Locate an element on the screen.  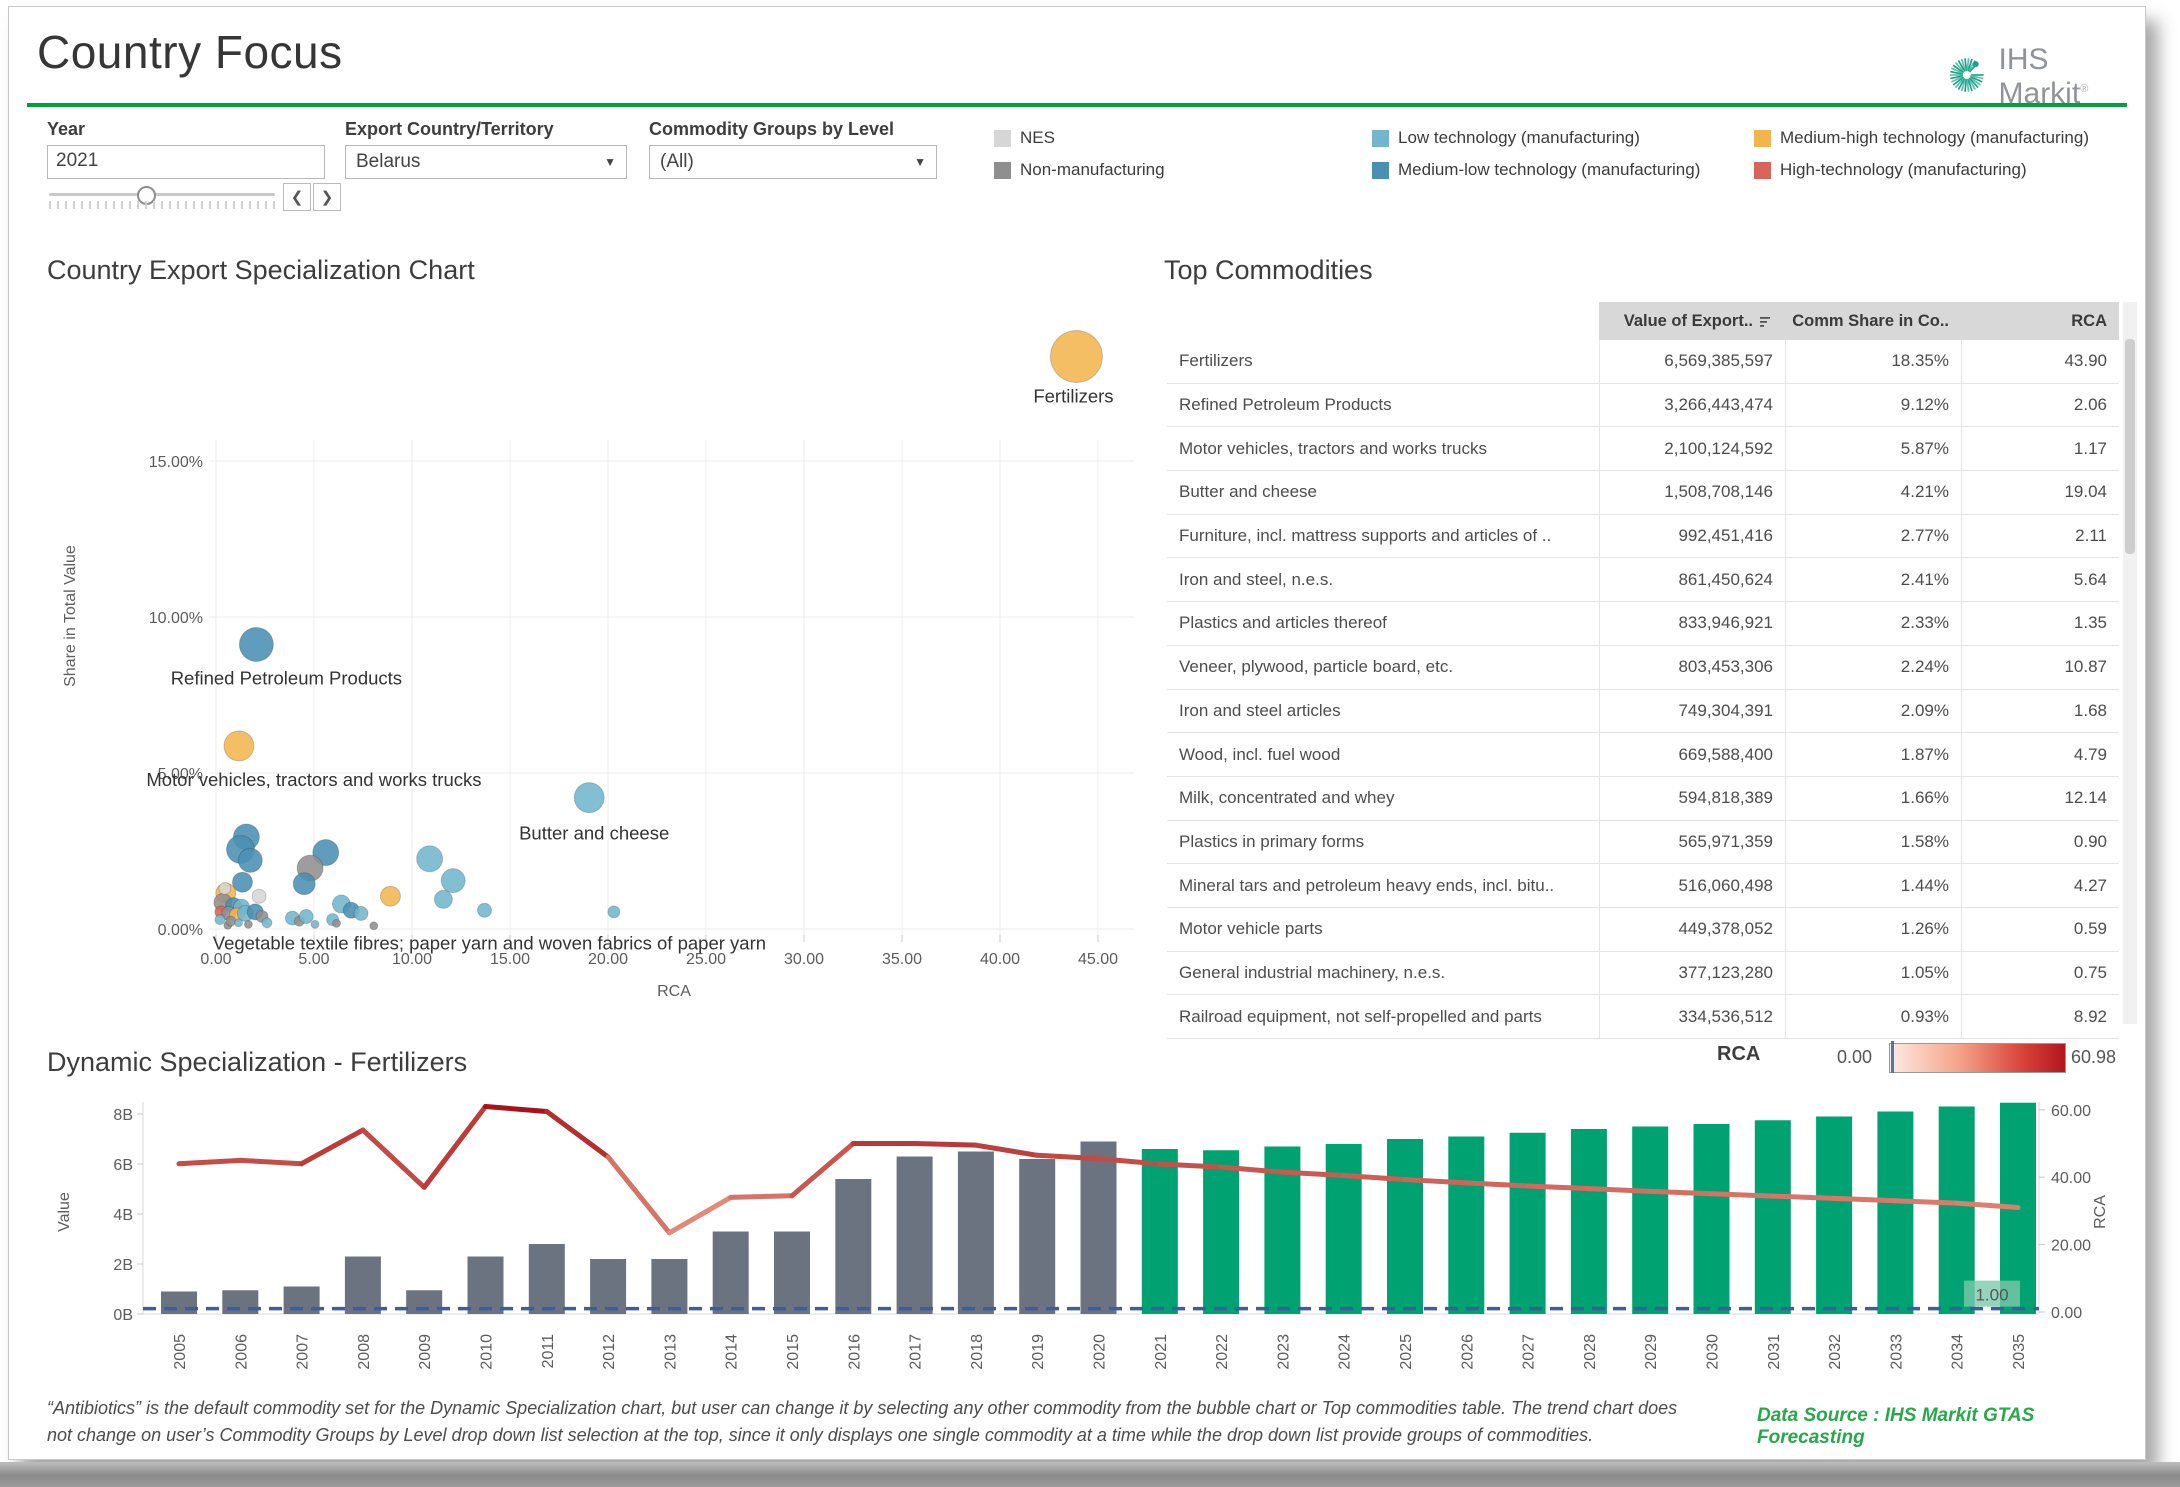
table-row: Fertilizers 6,569,385,597 18.35% 43.90 is located at coordinates (1643, 362).